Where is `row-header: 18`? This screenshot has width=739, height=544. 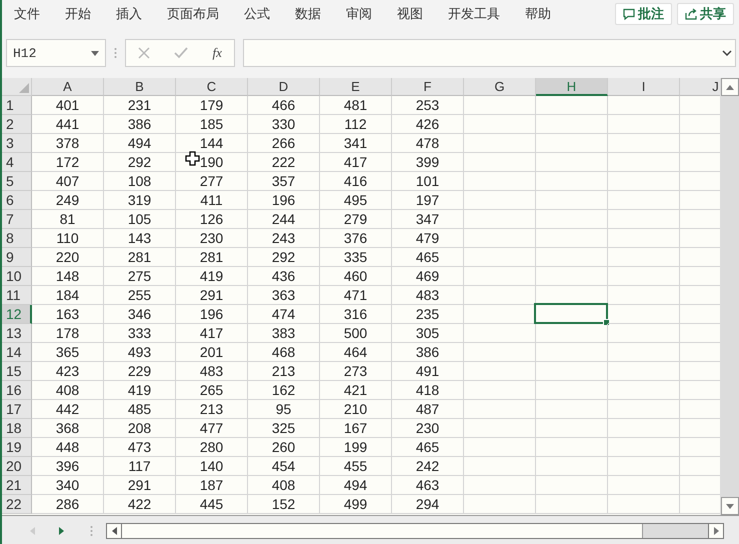
row-header: 18 is located at coordinates (17, 428).